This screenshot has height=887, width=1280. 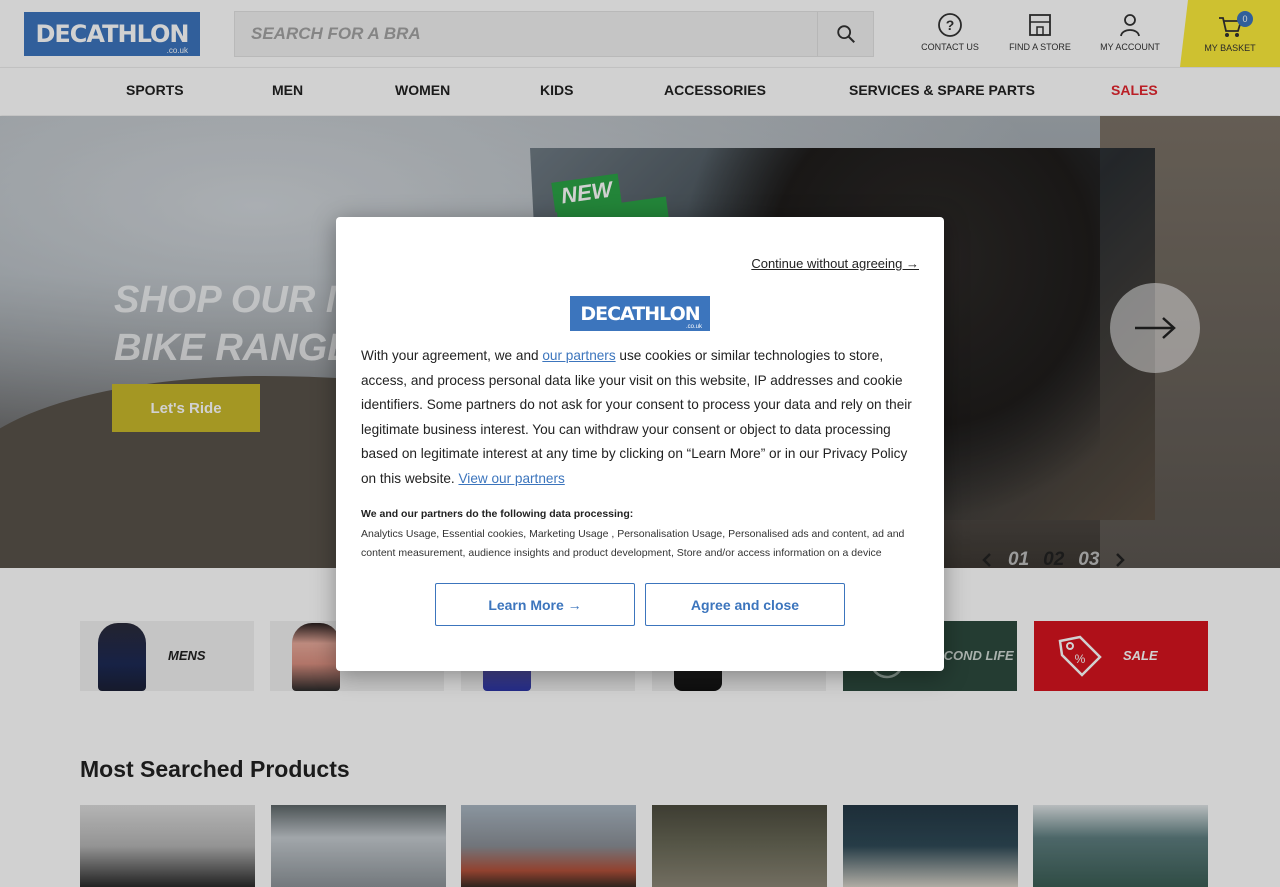 I want to click on hero-cta-button: Let's Ride, so click(x=186, y=408).